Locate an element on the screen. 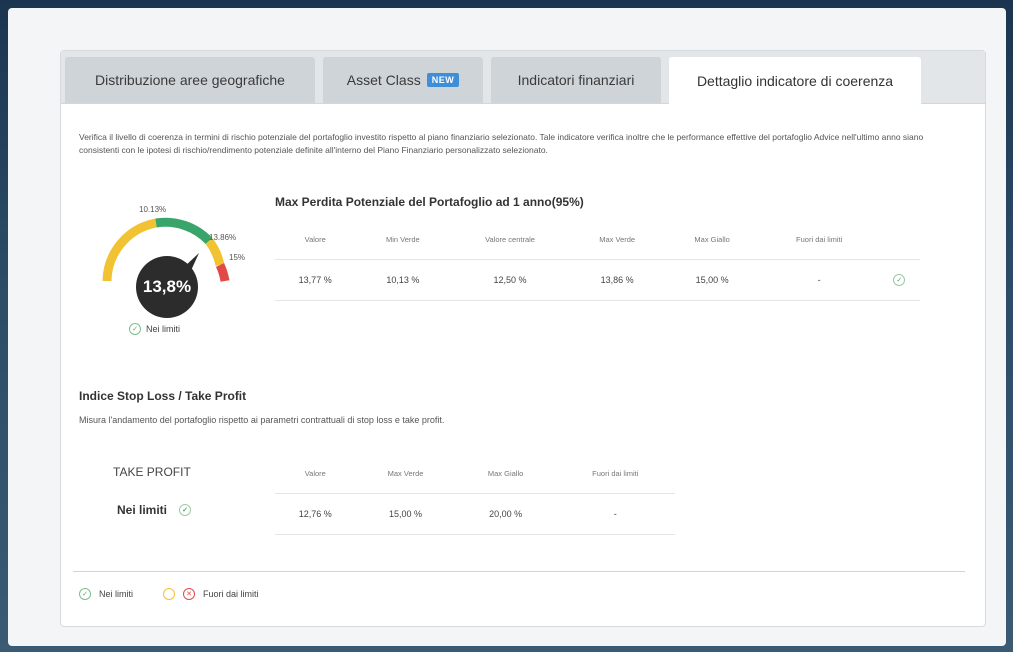  tab-distribuzione-aree-geografiche: Distribuzione aree geografiche is located at coordinates (190, 80).